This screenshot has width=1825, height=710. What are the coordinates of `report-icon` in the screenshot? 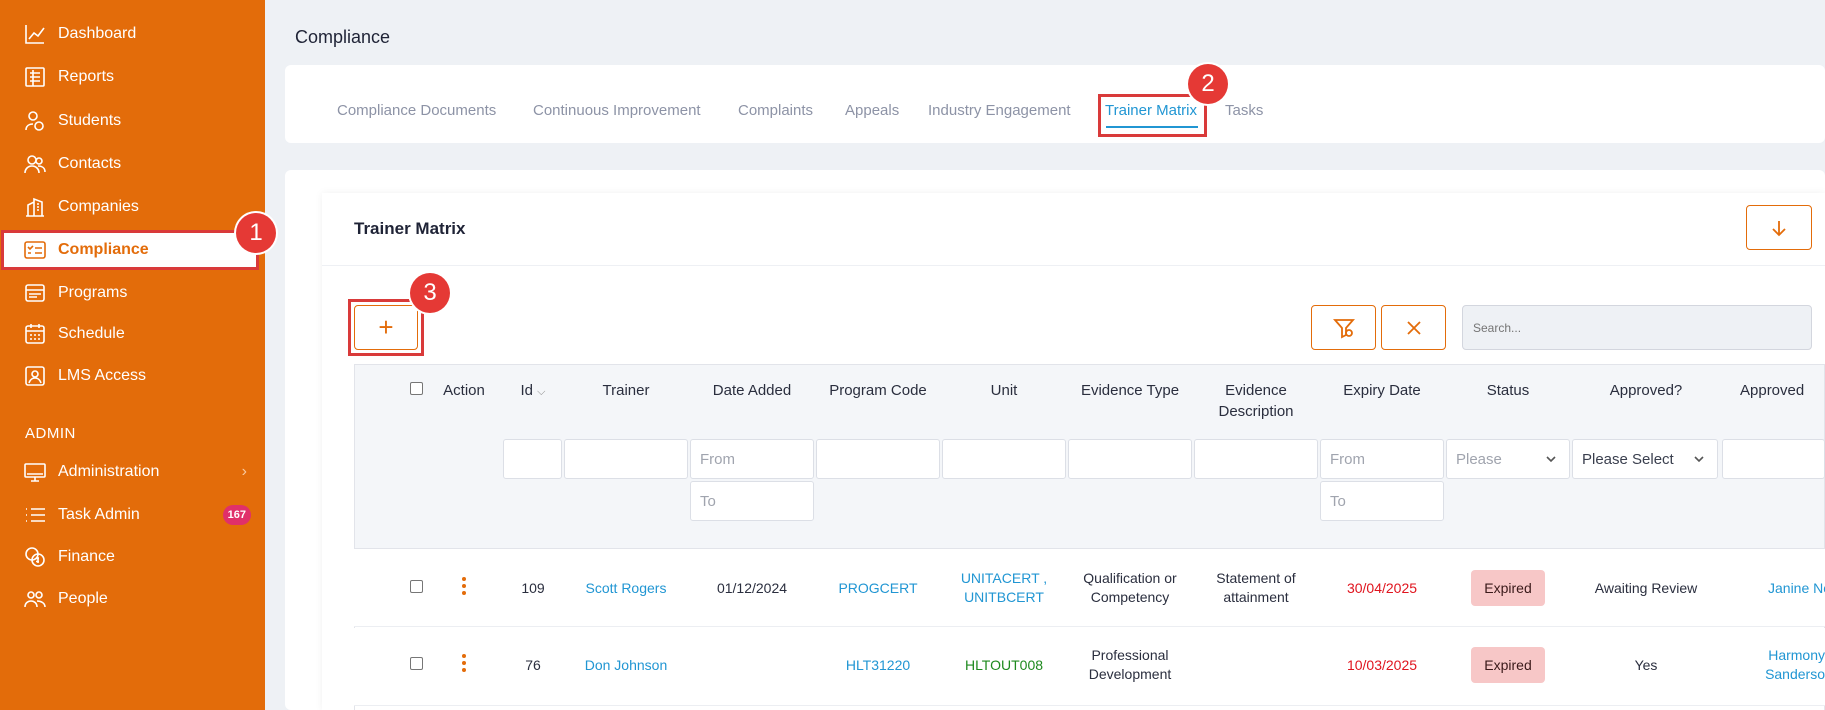 It's located at (35, 77).